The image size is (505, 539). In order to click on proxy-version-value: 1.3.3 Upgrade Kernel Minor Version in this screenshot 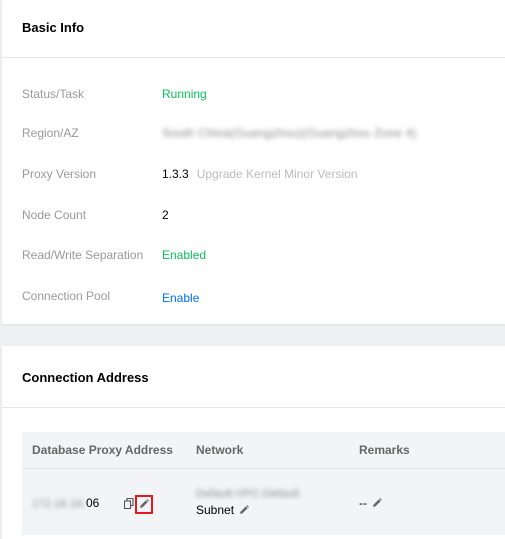, I will do `click(259, 174)`.